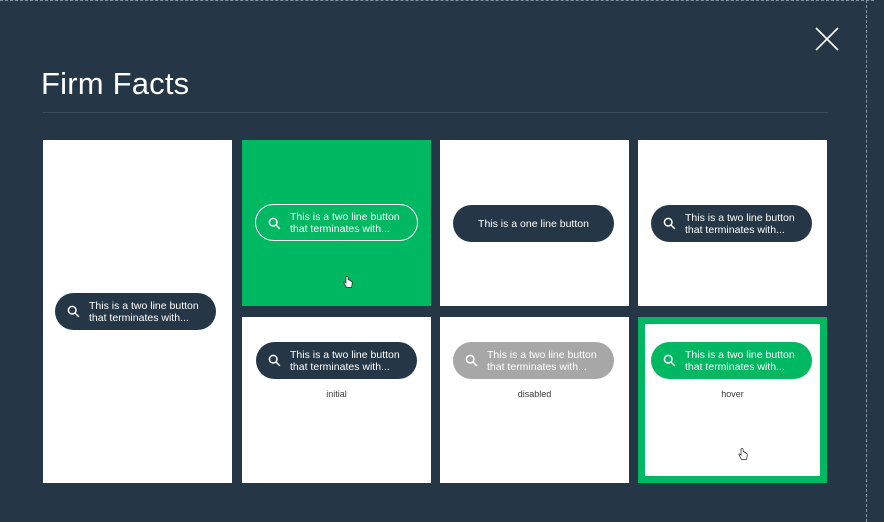  I want to click on state-caption-hover: hover, so click(732, 394).